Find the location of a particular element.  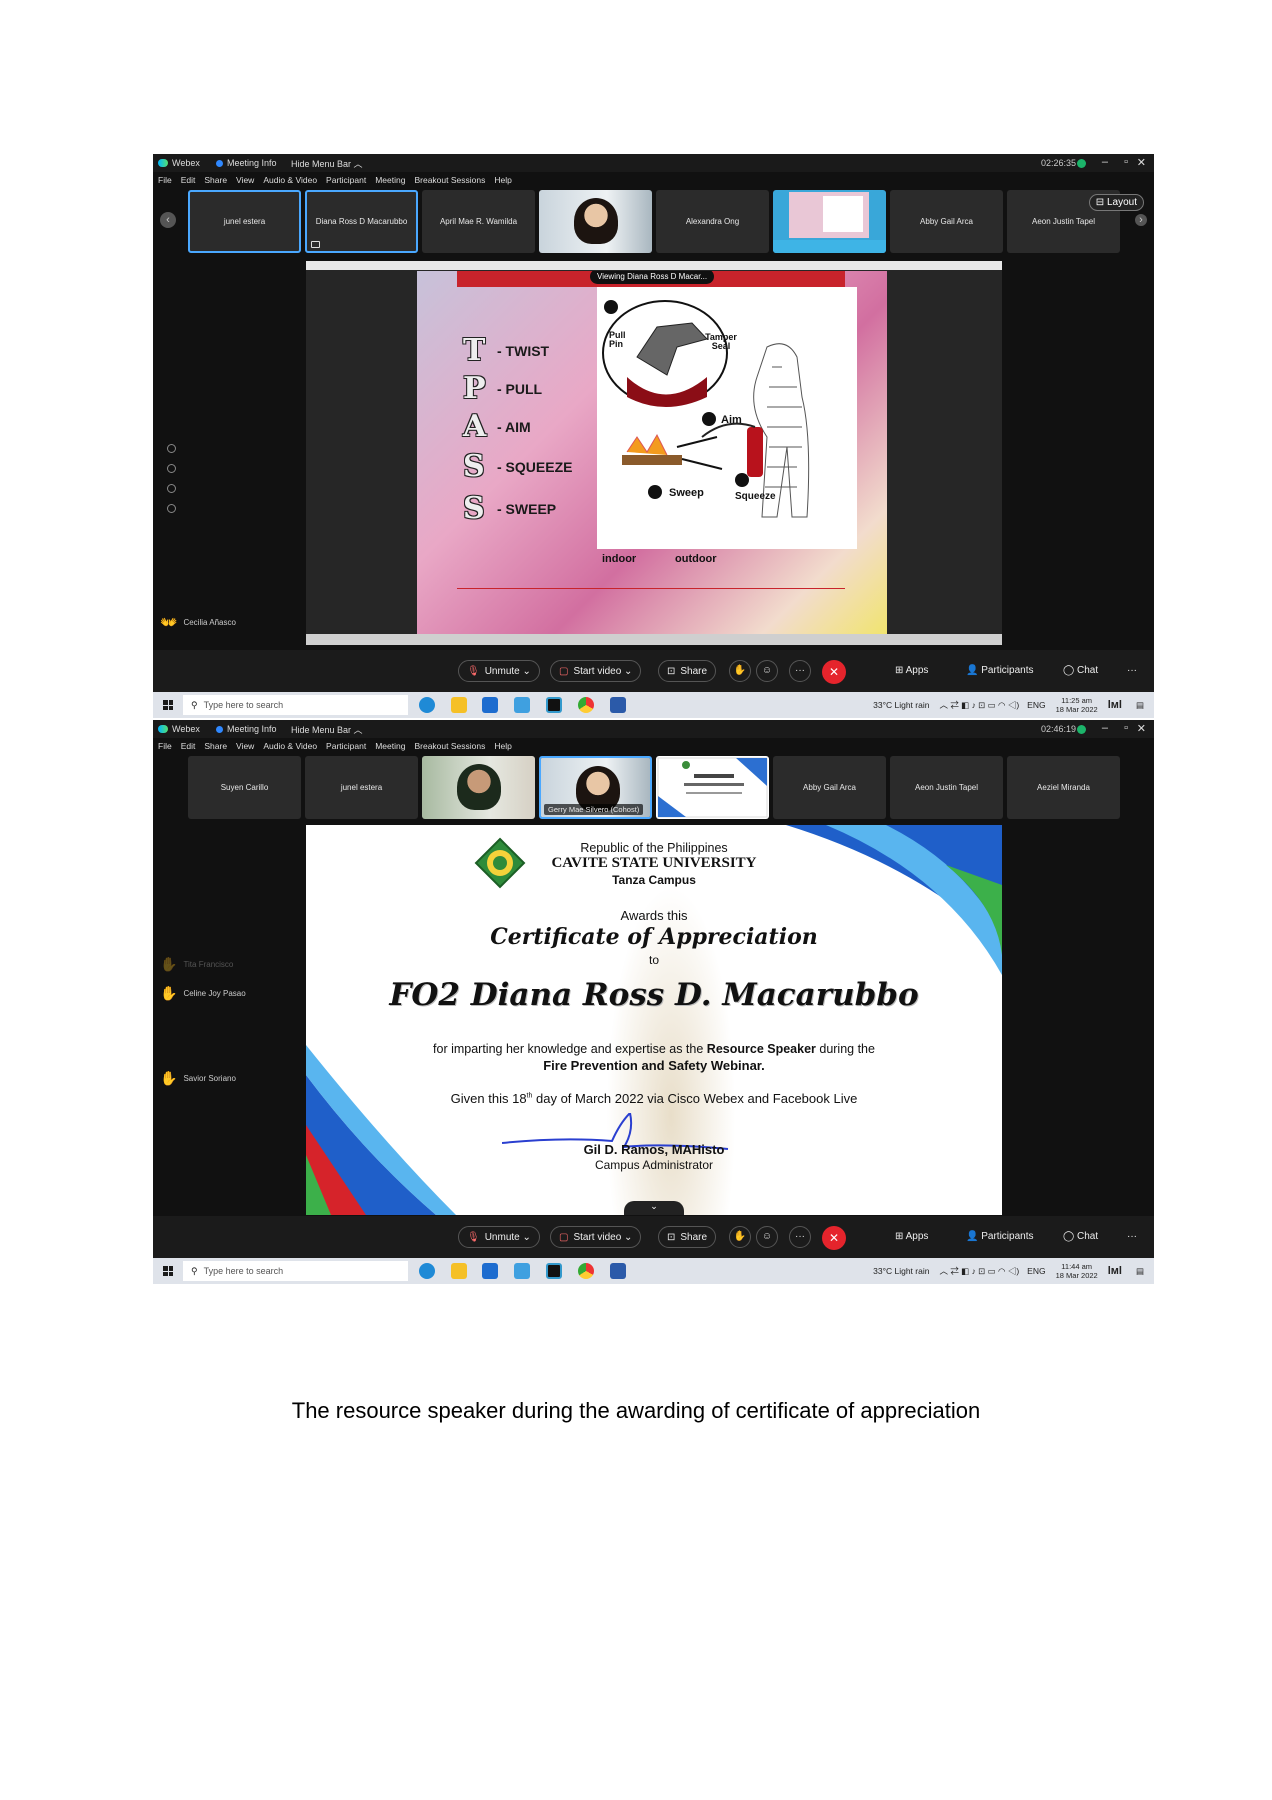

participant-tile: Suyen Carillo is located at coordinates (244, 787).